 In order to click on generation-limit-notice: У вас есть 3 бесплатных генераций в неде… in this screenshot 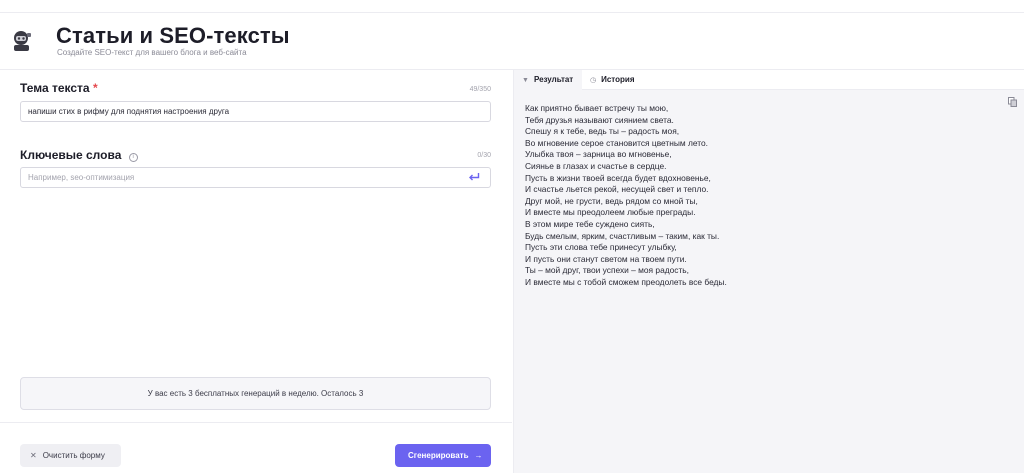, I will do `click(255, 393)`.